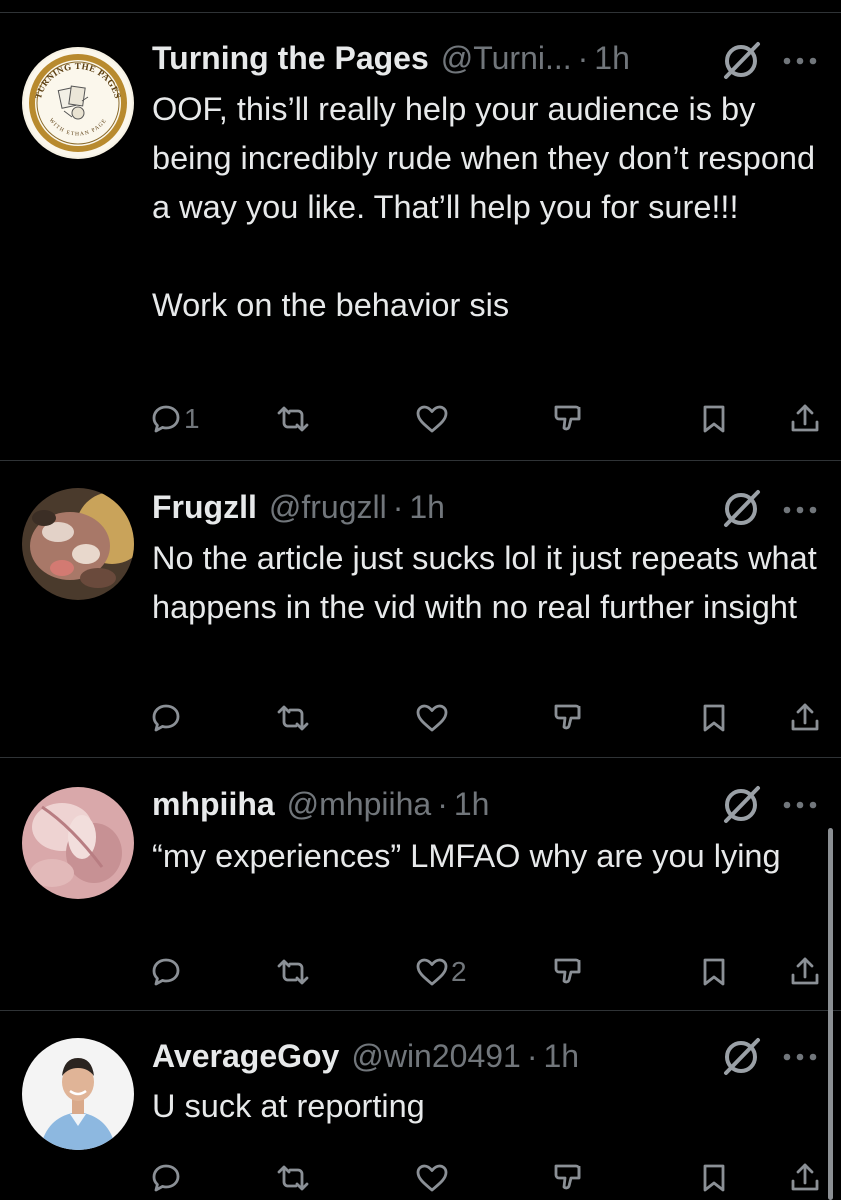 Image resolution: width=841 pixels, height=1200 pixels. I want to click on turning-the-pages-logo: TURNING THE PAGES WITH ETHAN PAGE, so click(78, 103).